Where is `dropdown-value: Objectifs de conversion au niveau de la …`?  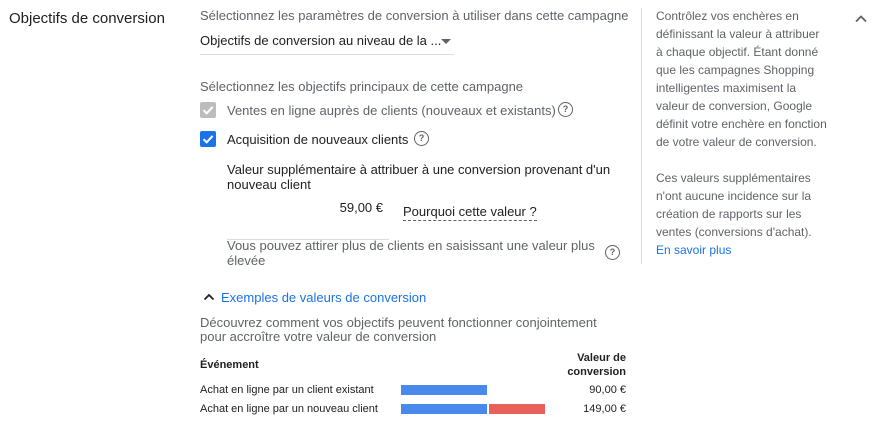 dropdown-value: Objectifs de conversion au niveau de la … is located at coordinates (321, 40).